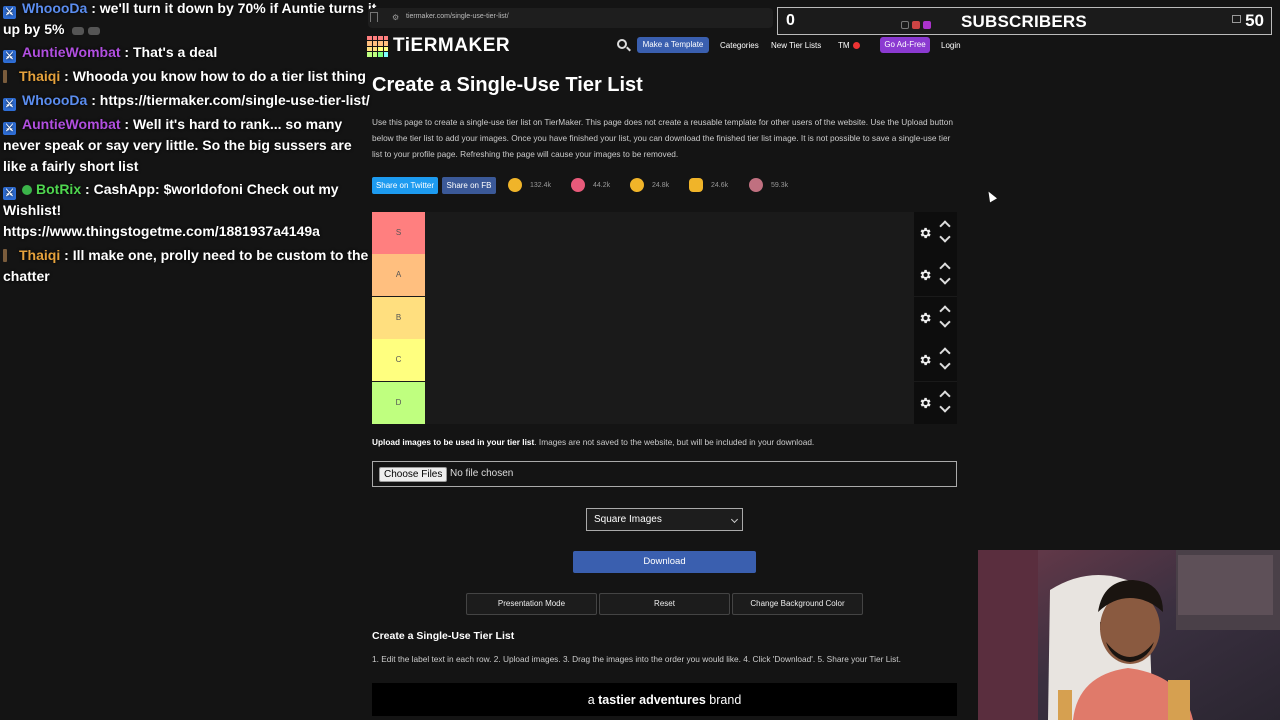  I want to click on bookmark-icon, so click(374, 17).